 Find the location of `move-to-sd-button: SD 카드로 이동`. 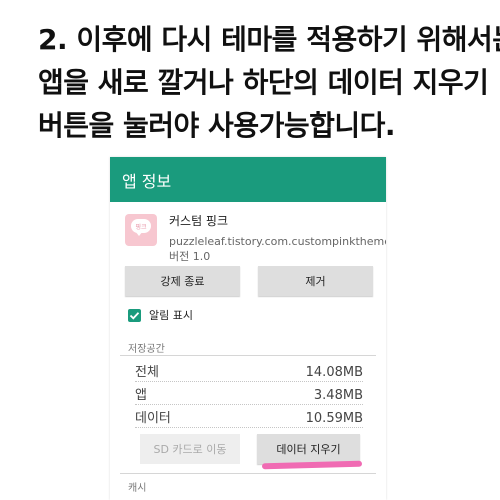

move-to-sd-button: SD 카드로 이동 is located at coordinates (190, 449).